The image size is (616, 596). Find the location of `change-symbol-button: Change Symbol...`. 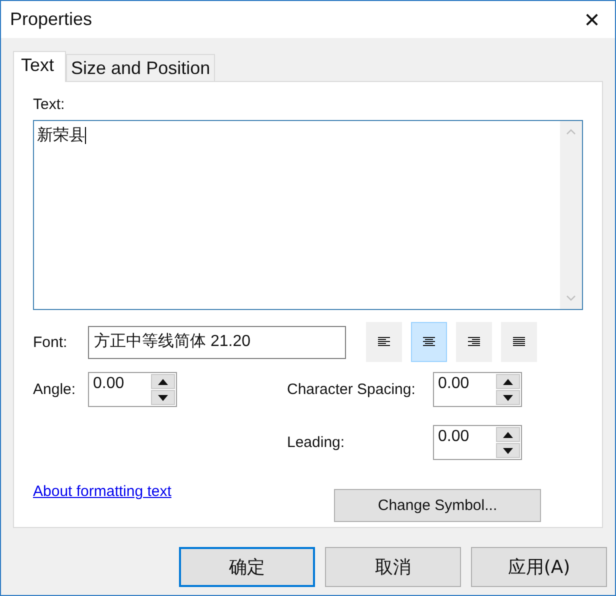

change-symbol-button: Change Symbol... is located at coordinates (437, 505).